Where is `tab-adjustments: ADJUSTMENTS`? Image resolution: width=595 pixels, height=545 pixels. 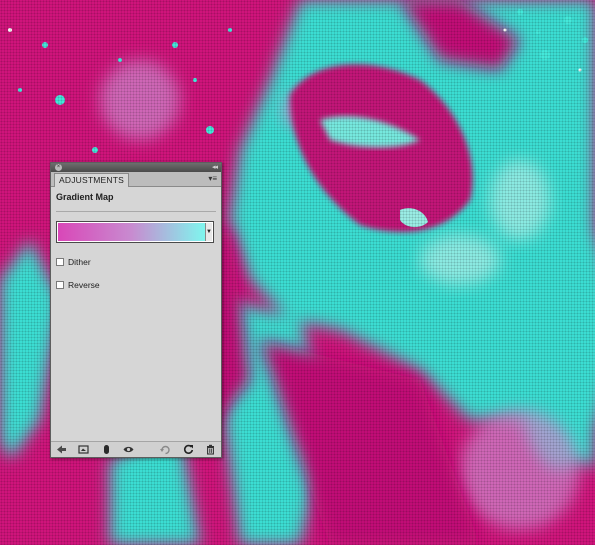 tab-adjustments: ADJUSTMENTS is located at coordinates (92, 180).